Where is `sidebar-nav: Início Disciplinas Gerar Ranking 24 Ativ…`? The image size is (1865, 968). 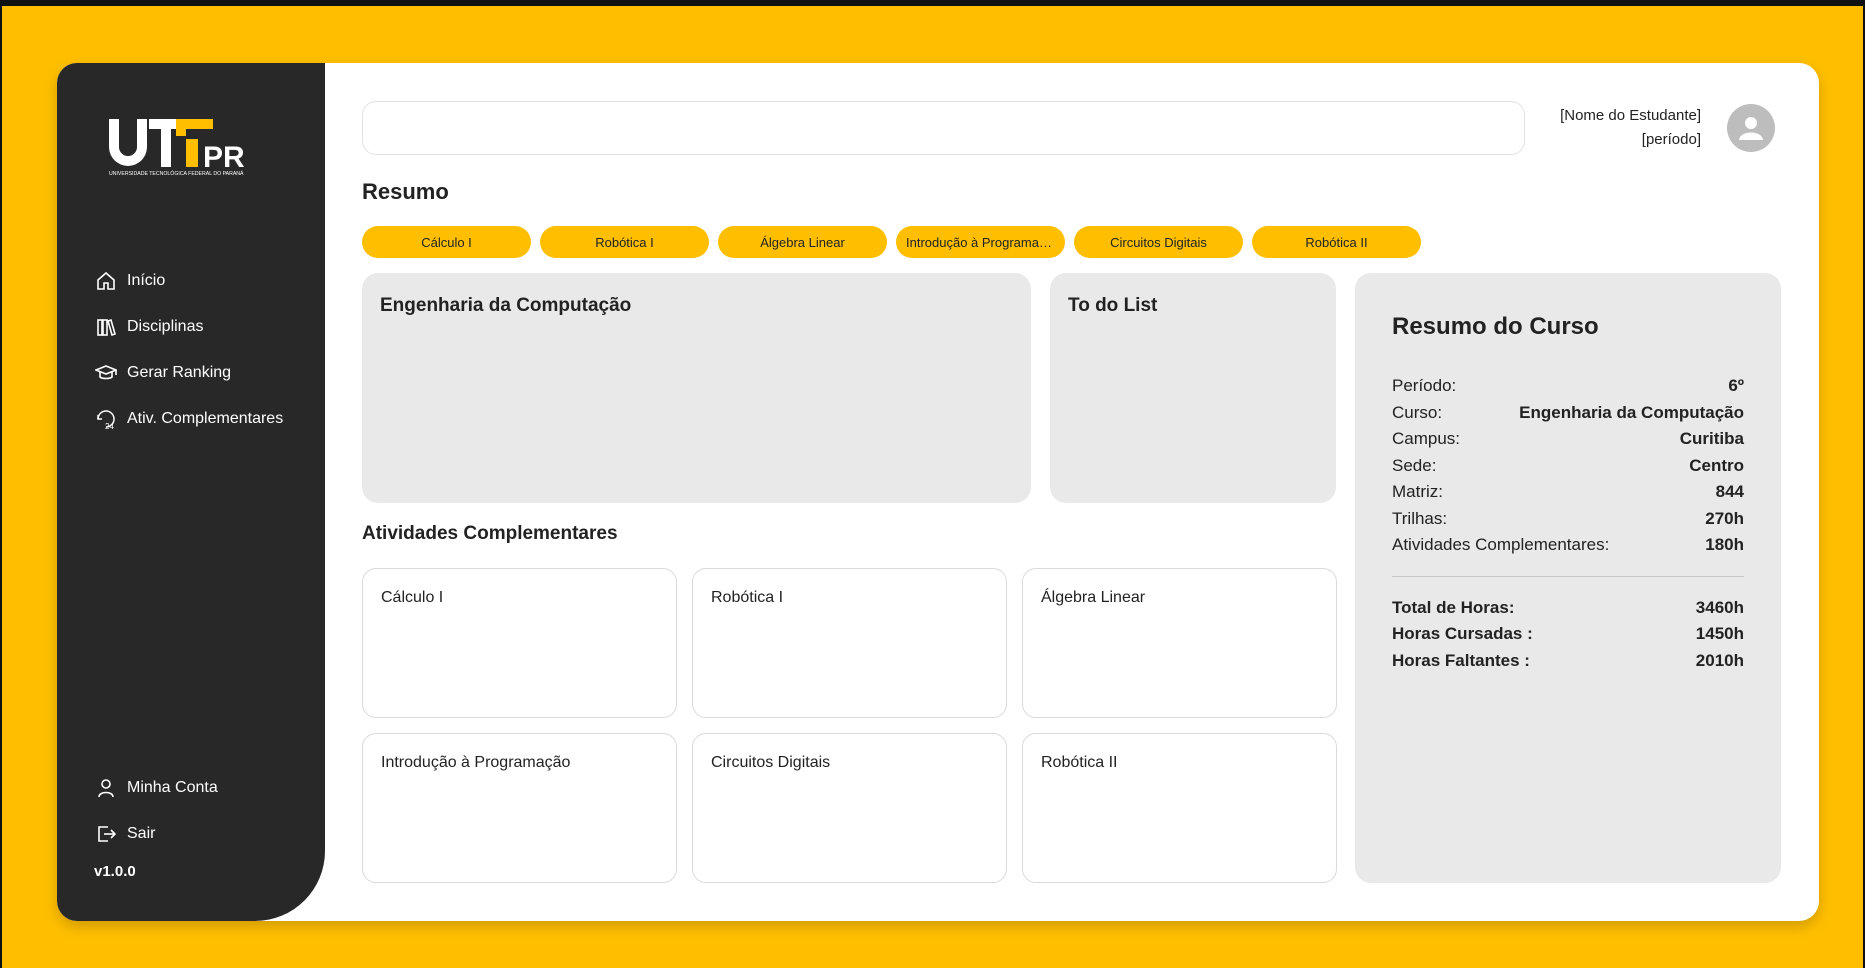
sidebar-nav: Início Disciplinas Gerar Ranking 24 Ativ… is located at coordinates (189, 350).